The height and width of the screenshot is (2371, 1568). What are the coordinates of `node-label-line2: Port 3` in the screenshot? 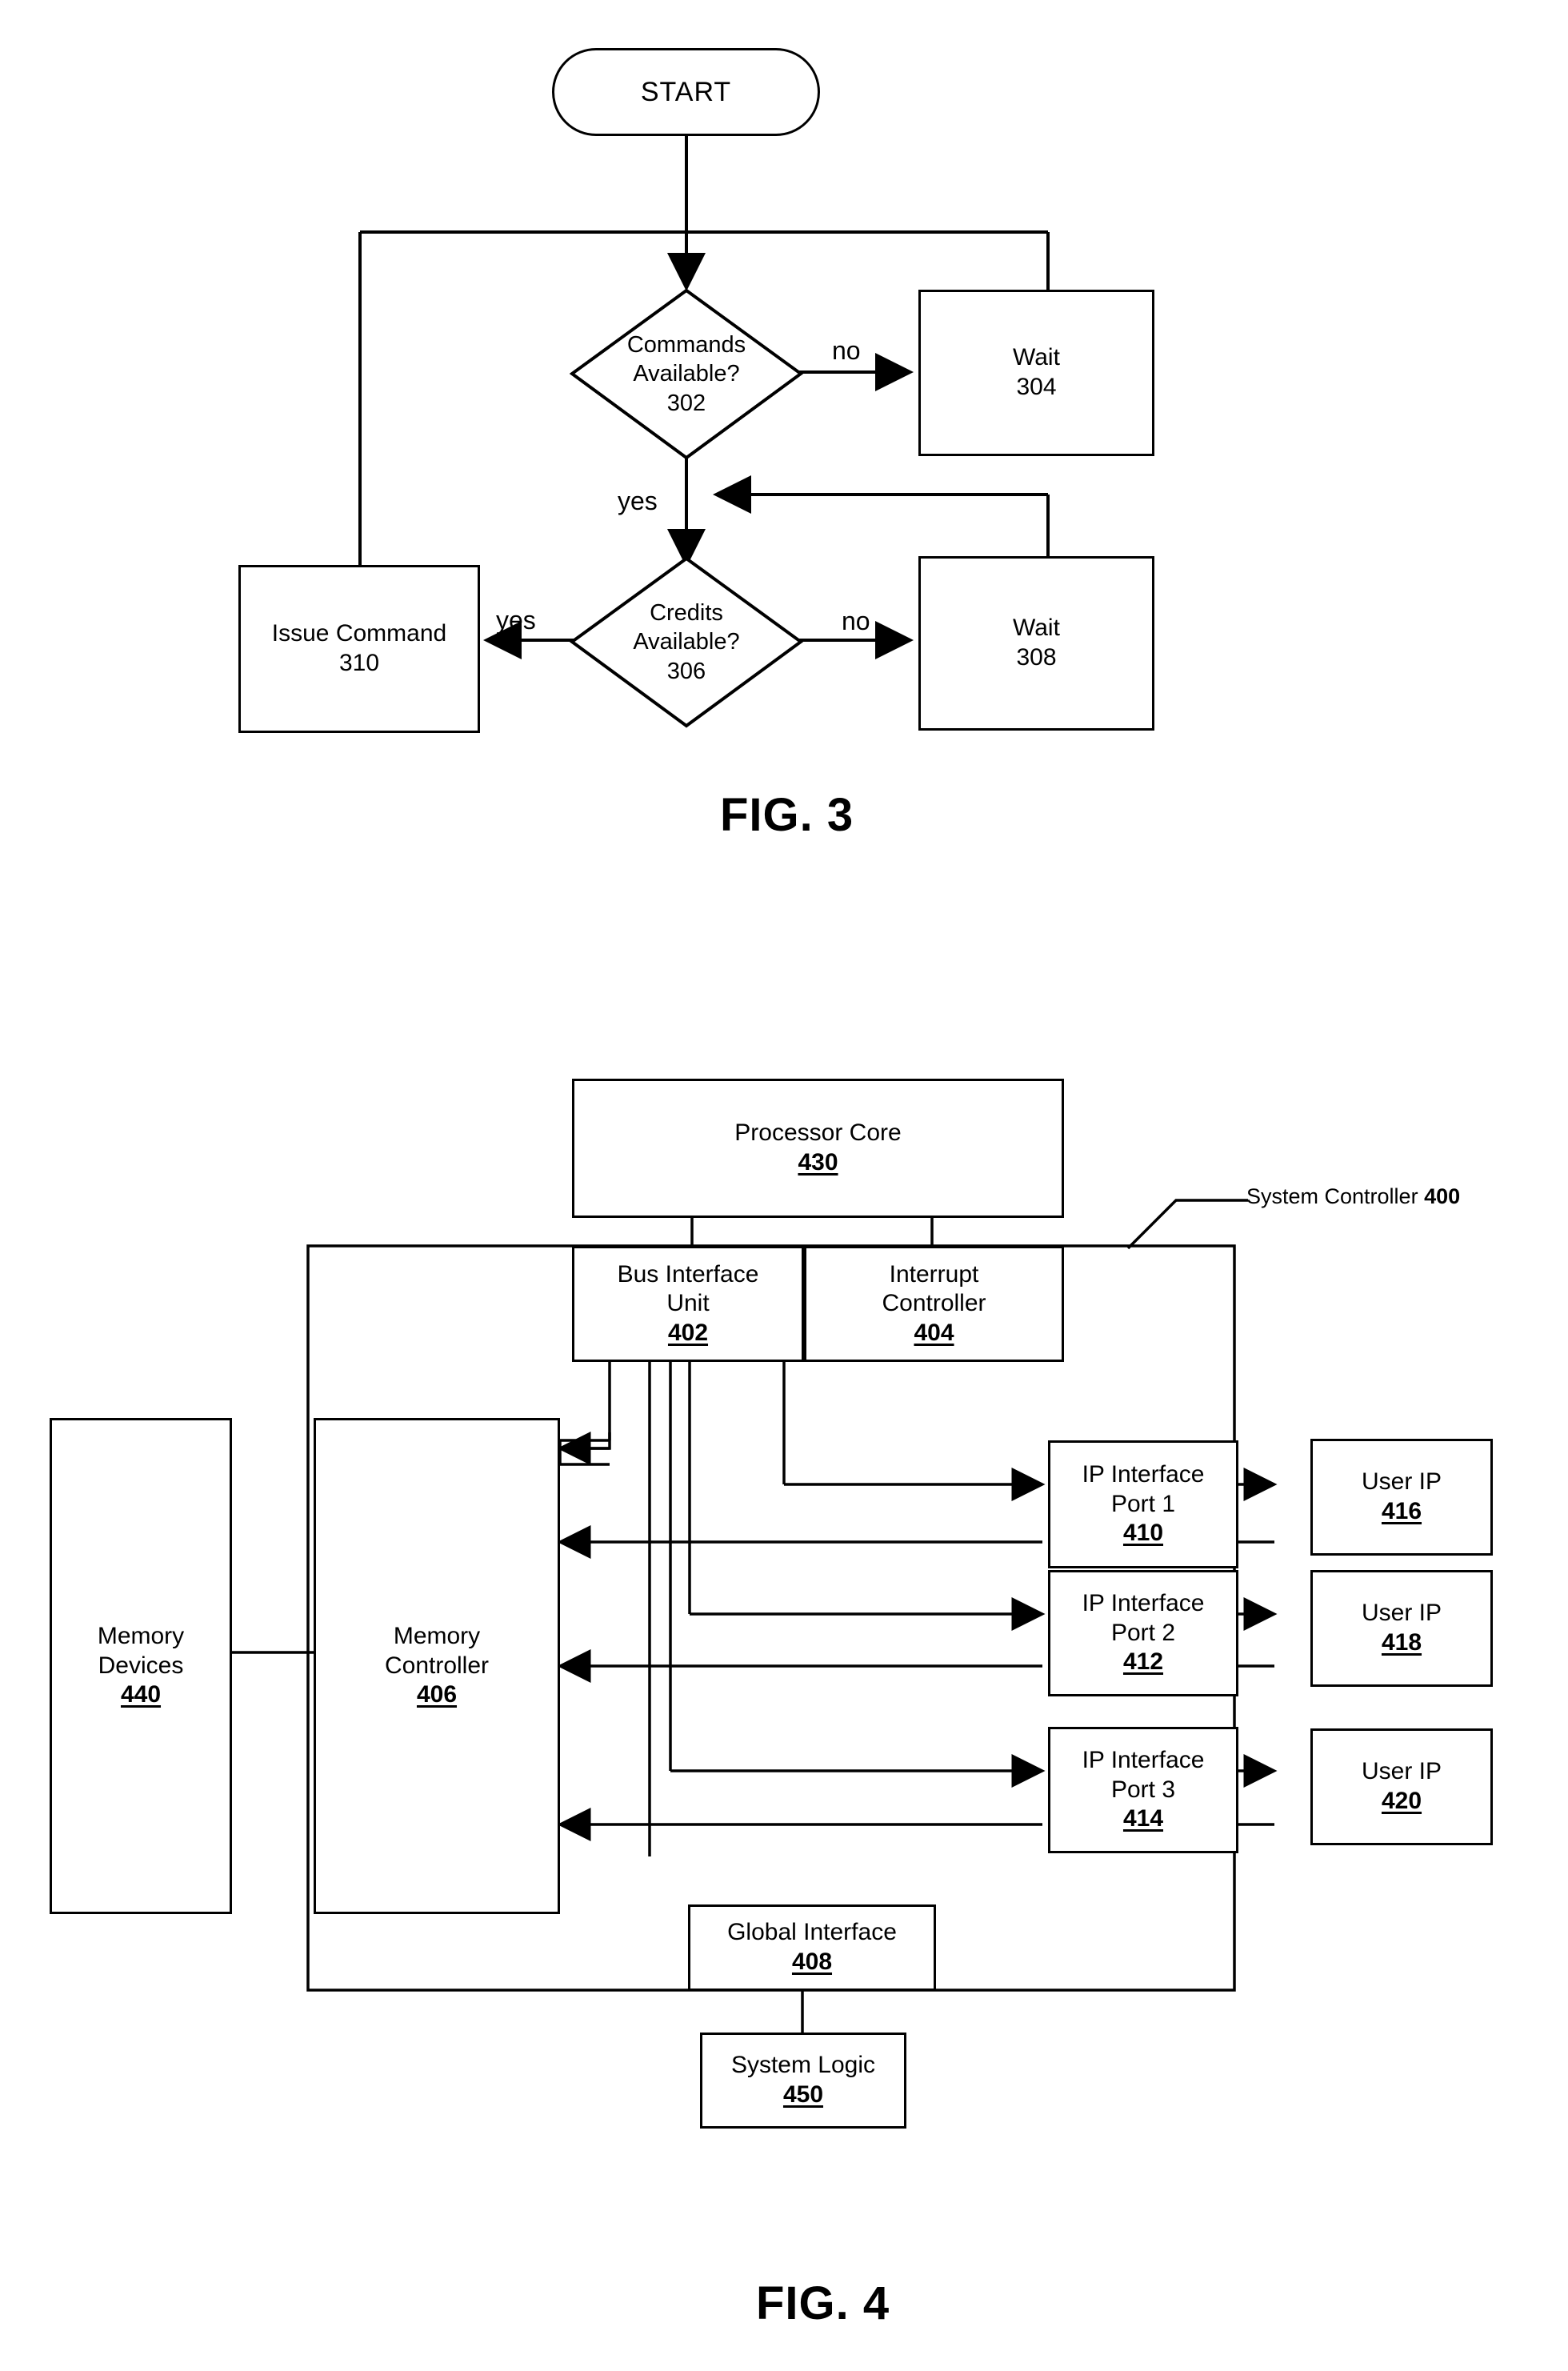 It's located at (1143, 1789).